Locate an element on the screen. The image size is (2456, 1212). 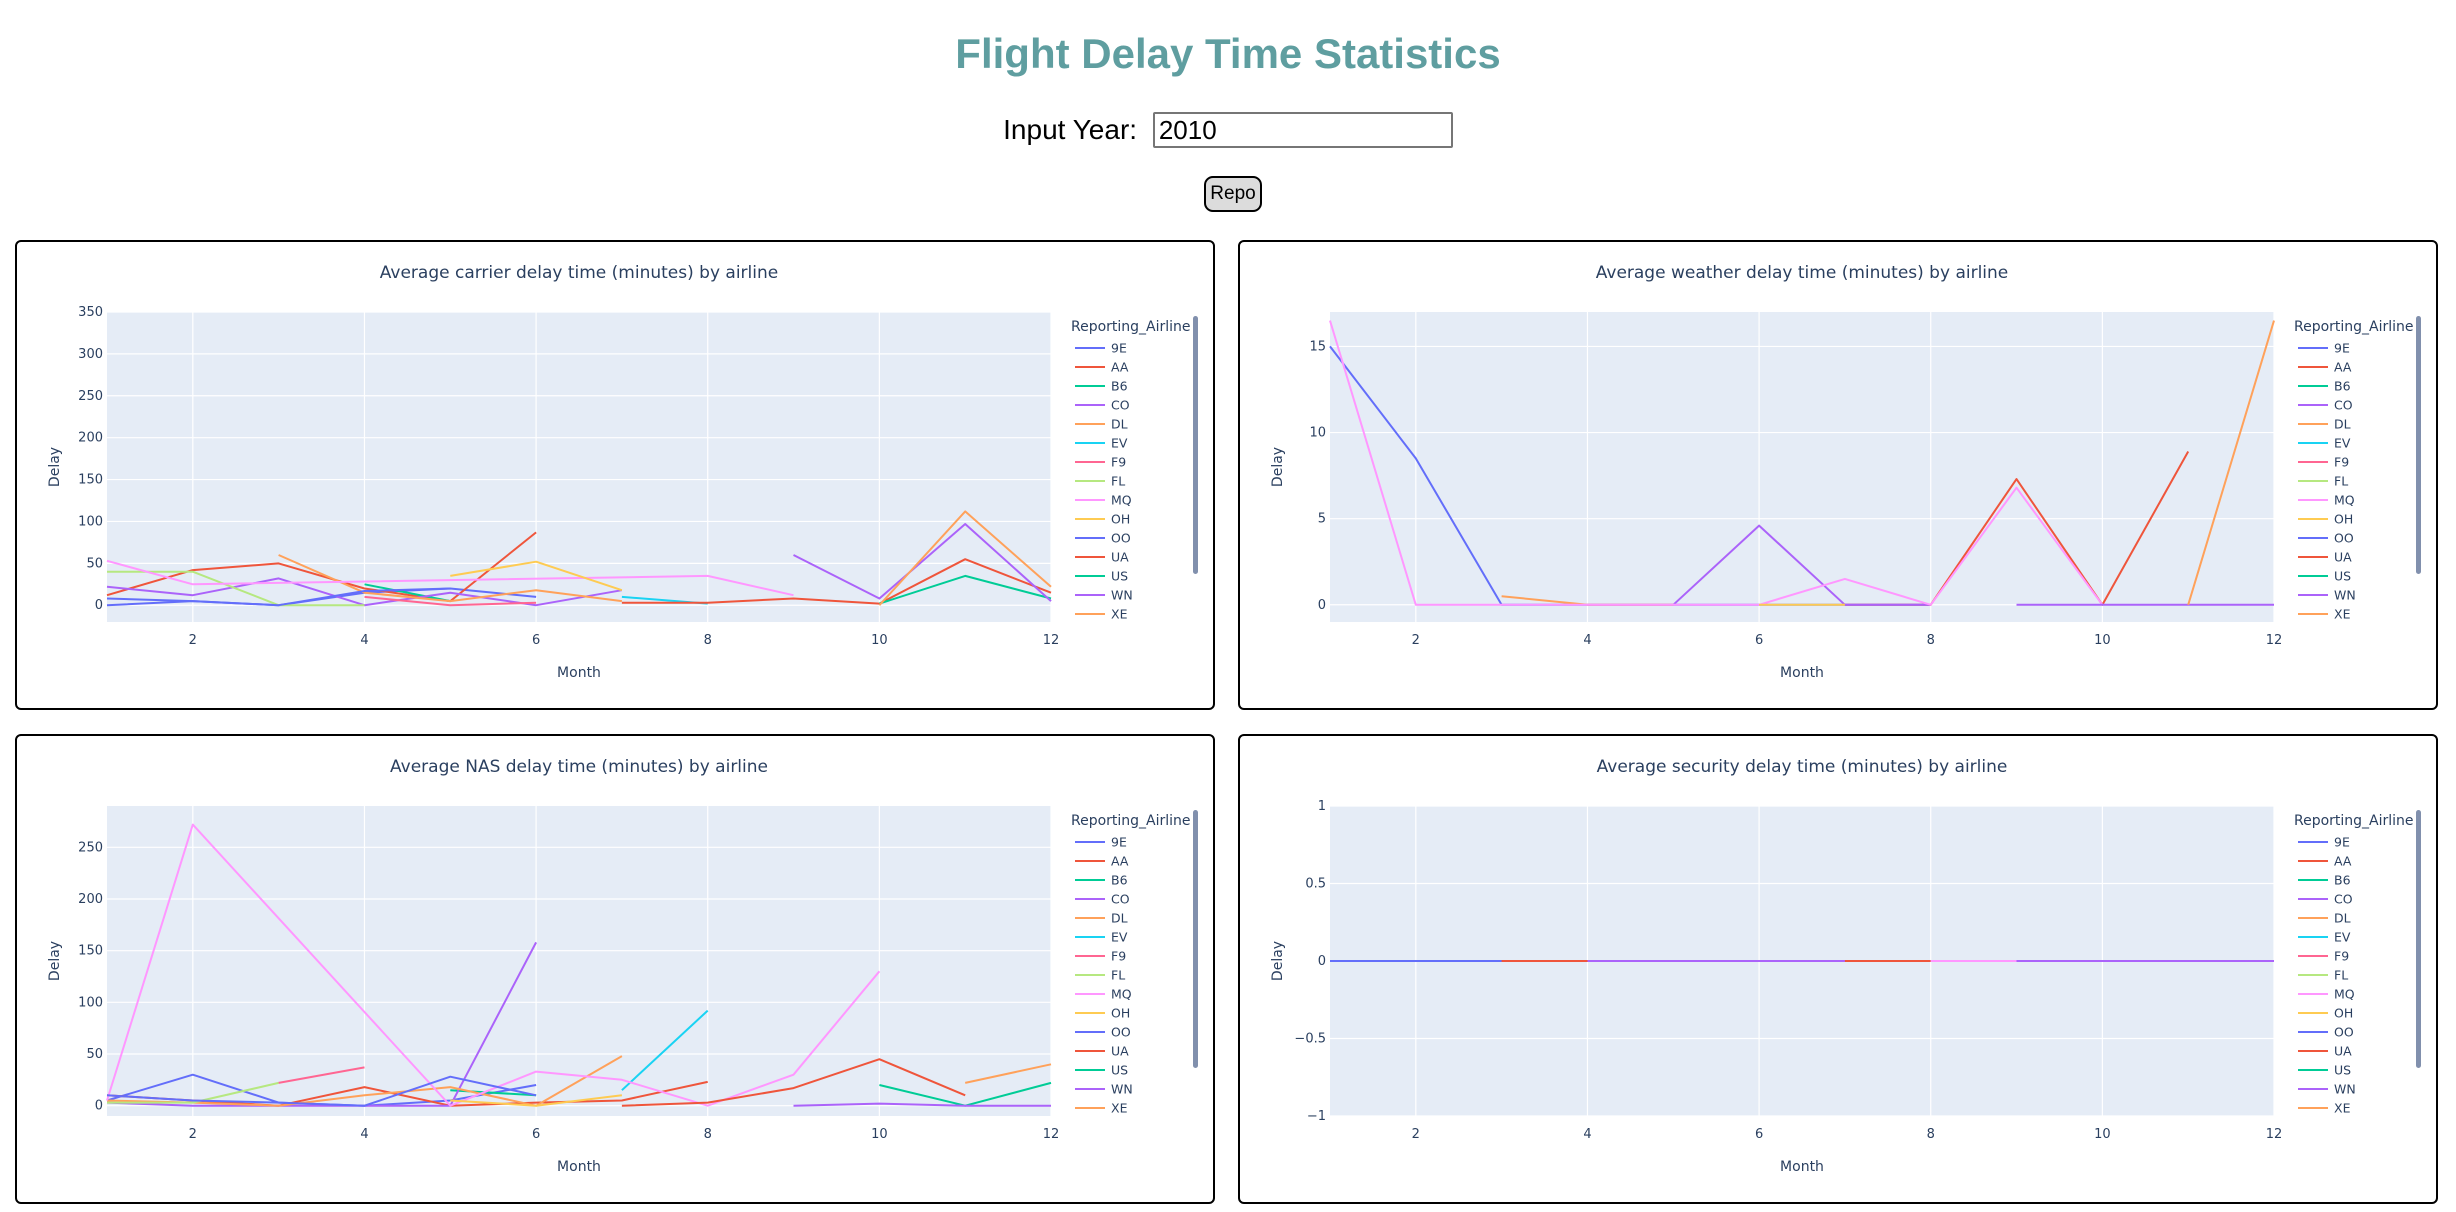
legend-label: EV is located at coordinates (2342, 443).